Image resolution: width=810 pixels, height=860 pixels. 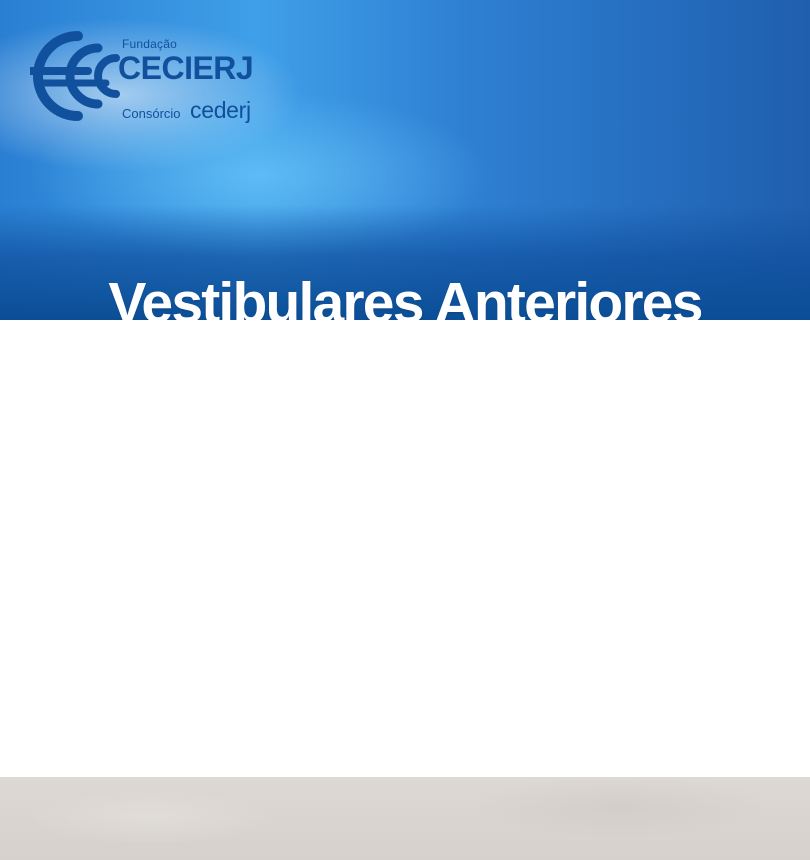 What do you see at coordinates (75, 76) in the screenshot?
I see `cecierj-logo-mark-icon` at bounding box center [75, 76].